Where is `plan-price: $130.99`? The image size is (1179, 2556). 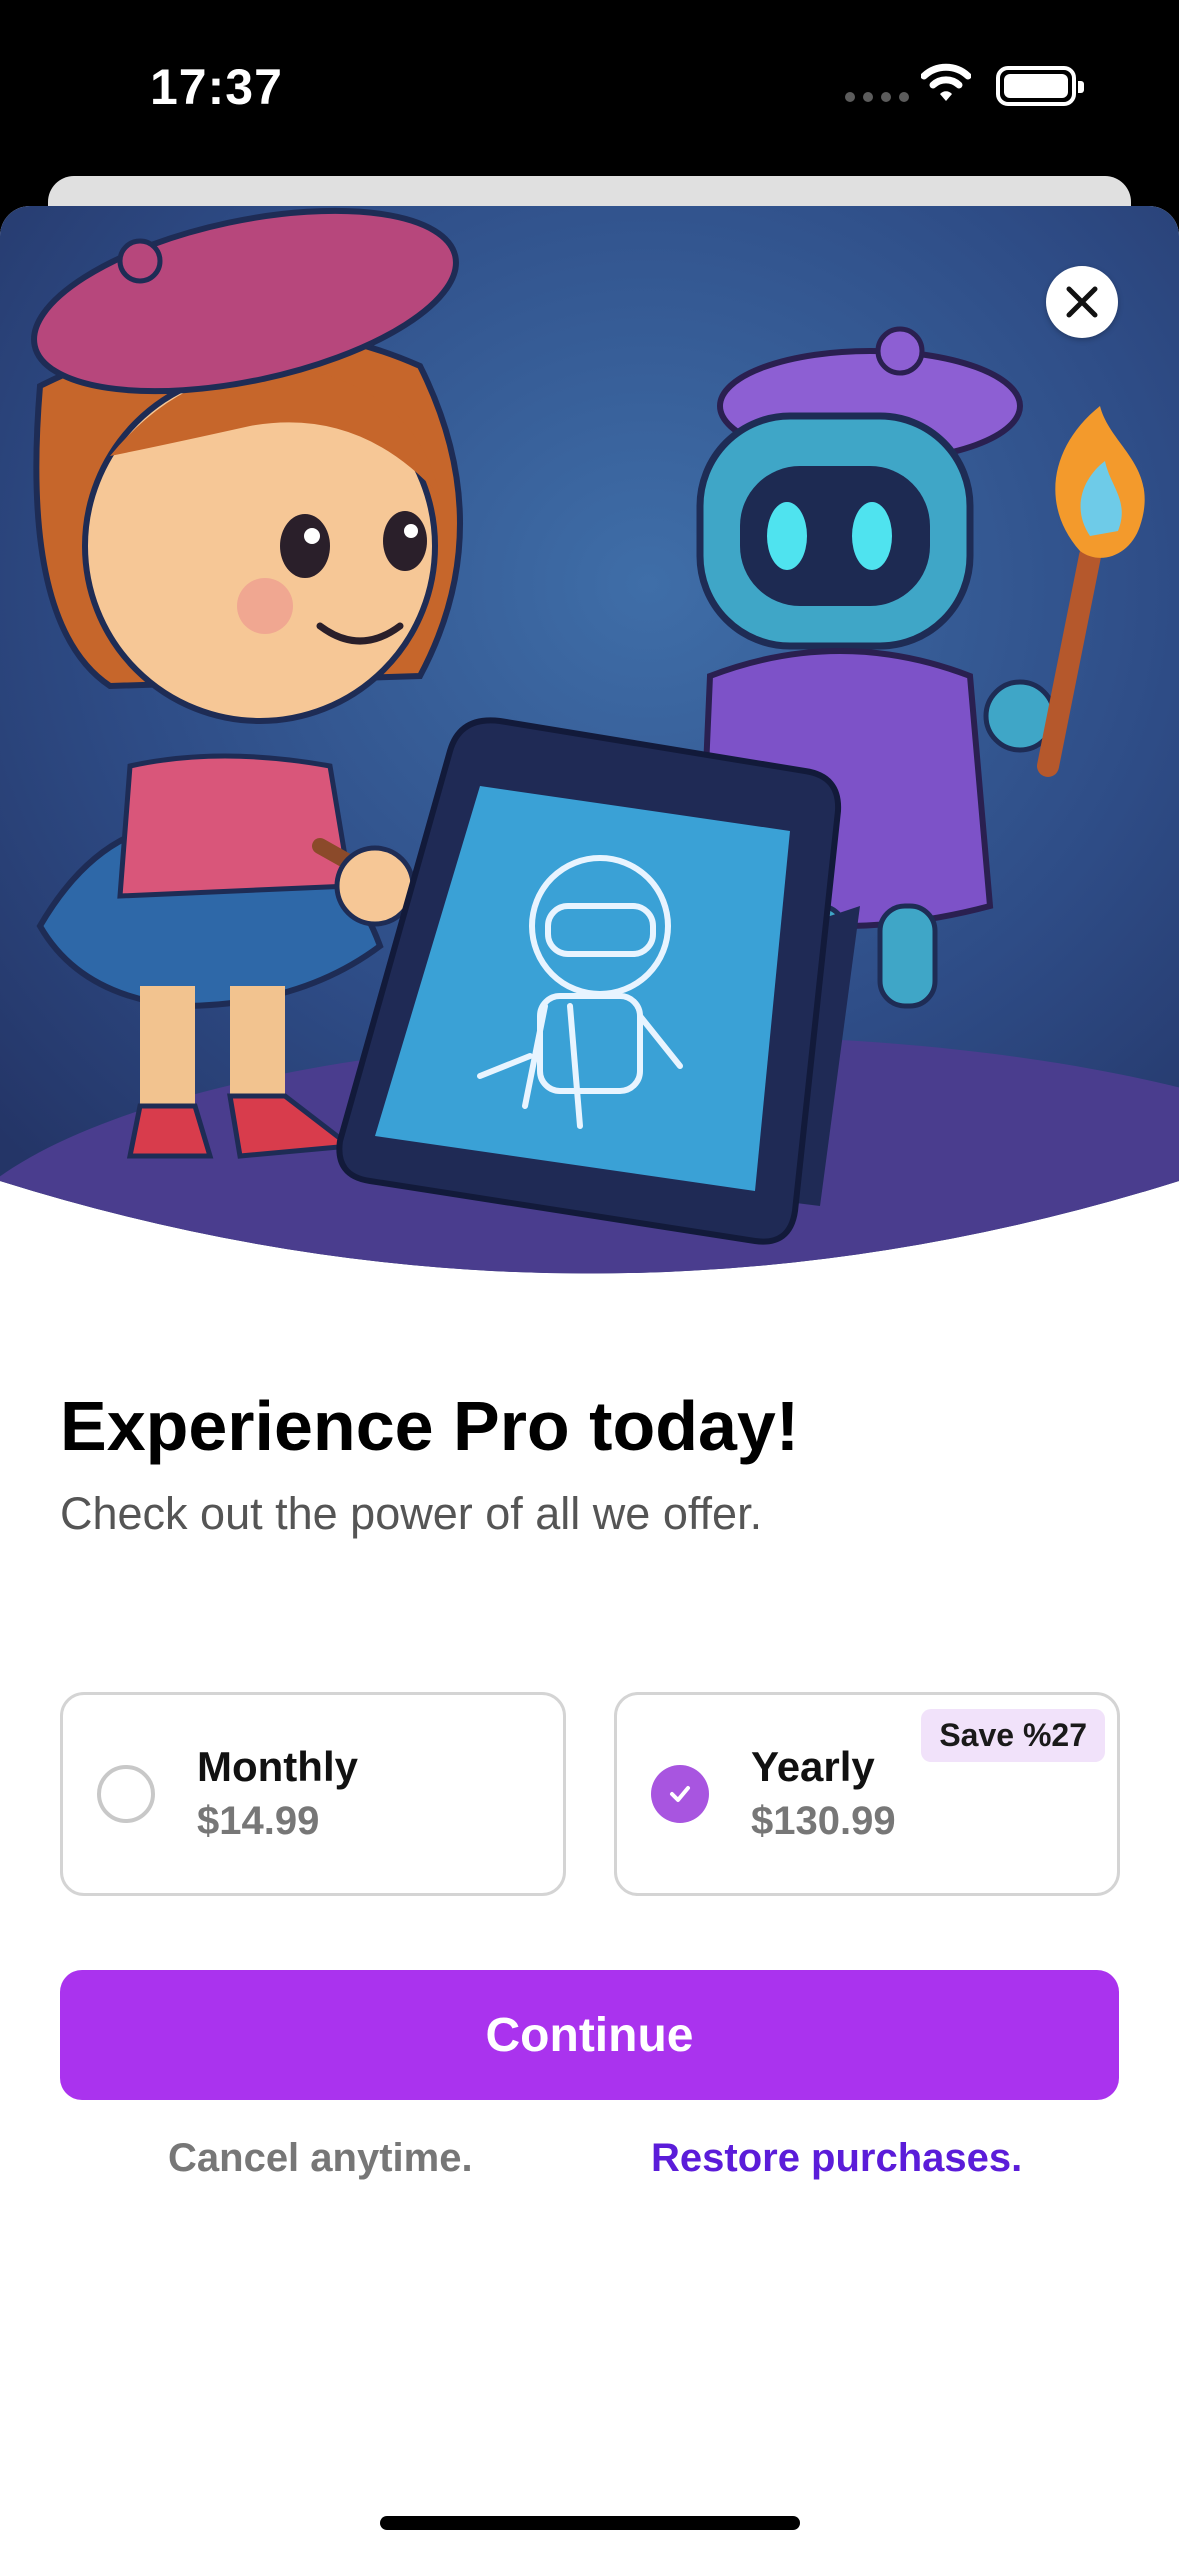 plan-price: $130.99 is located at coordinates (823, 1821).